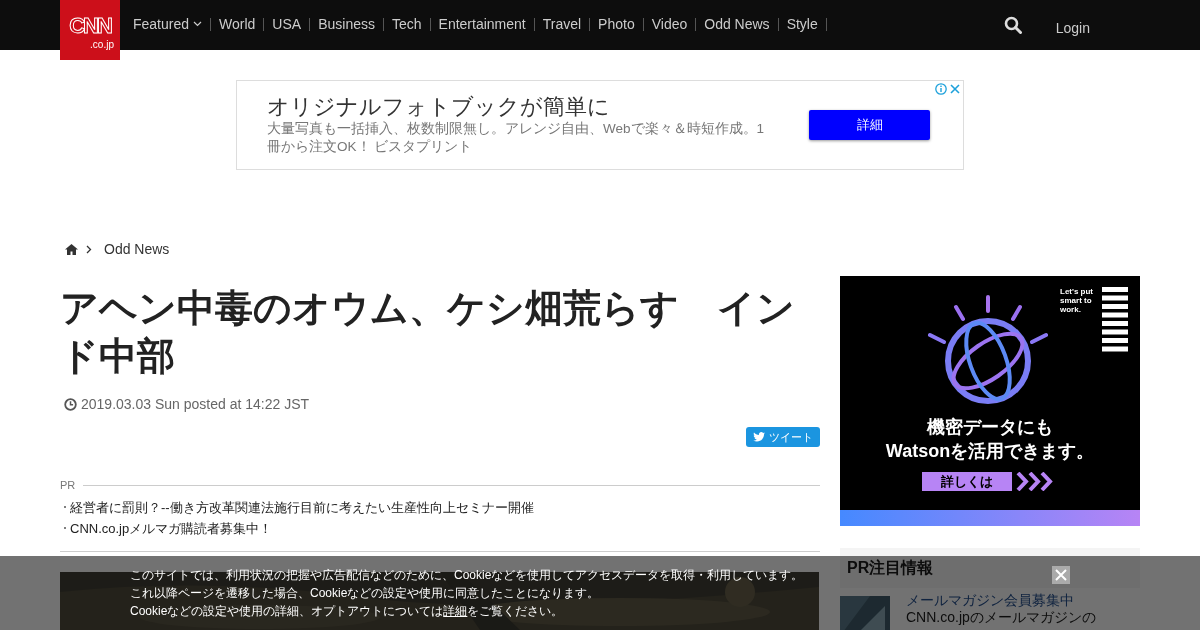  What do you see at coordinates (1115, 320) in the screenshot?
I see `striped-logo-icon` at bounding box center [1115, 320].